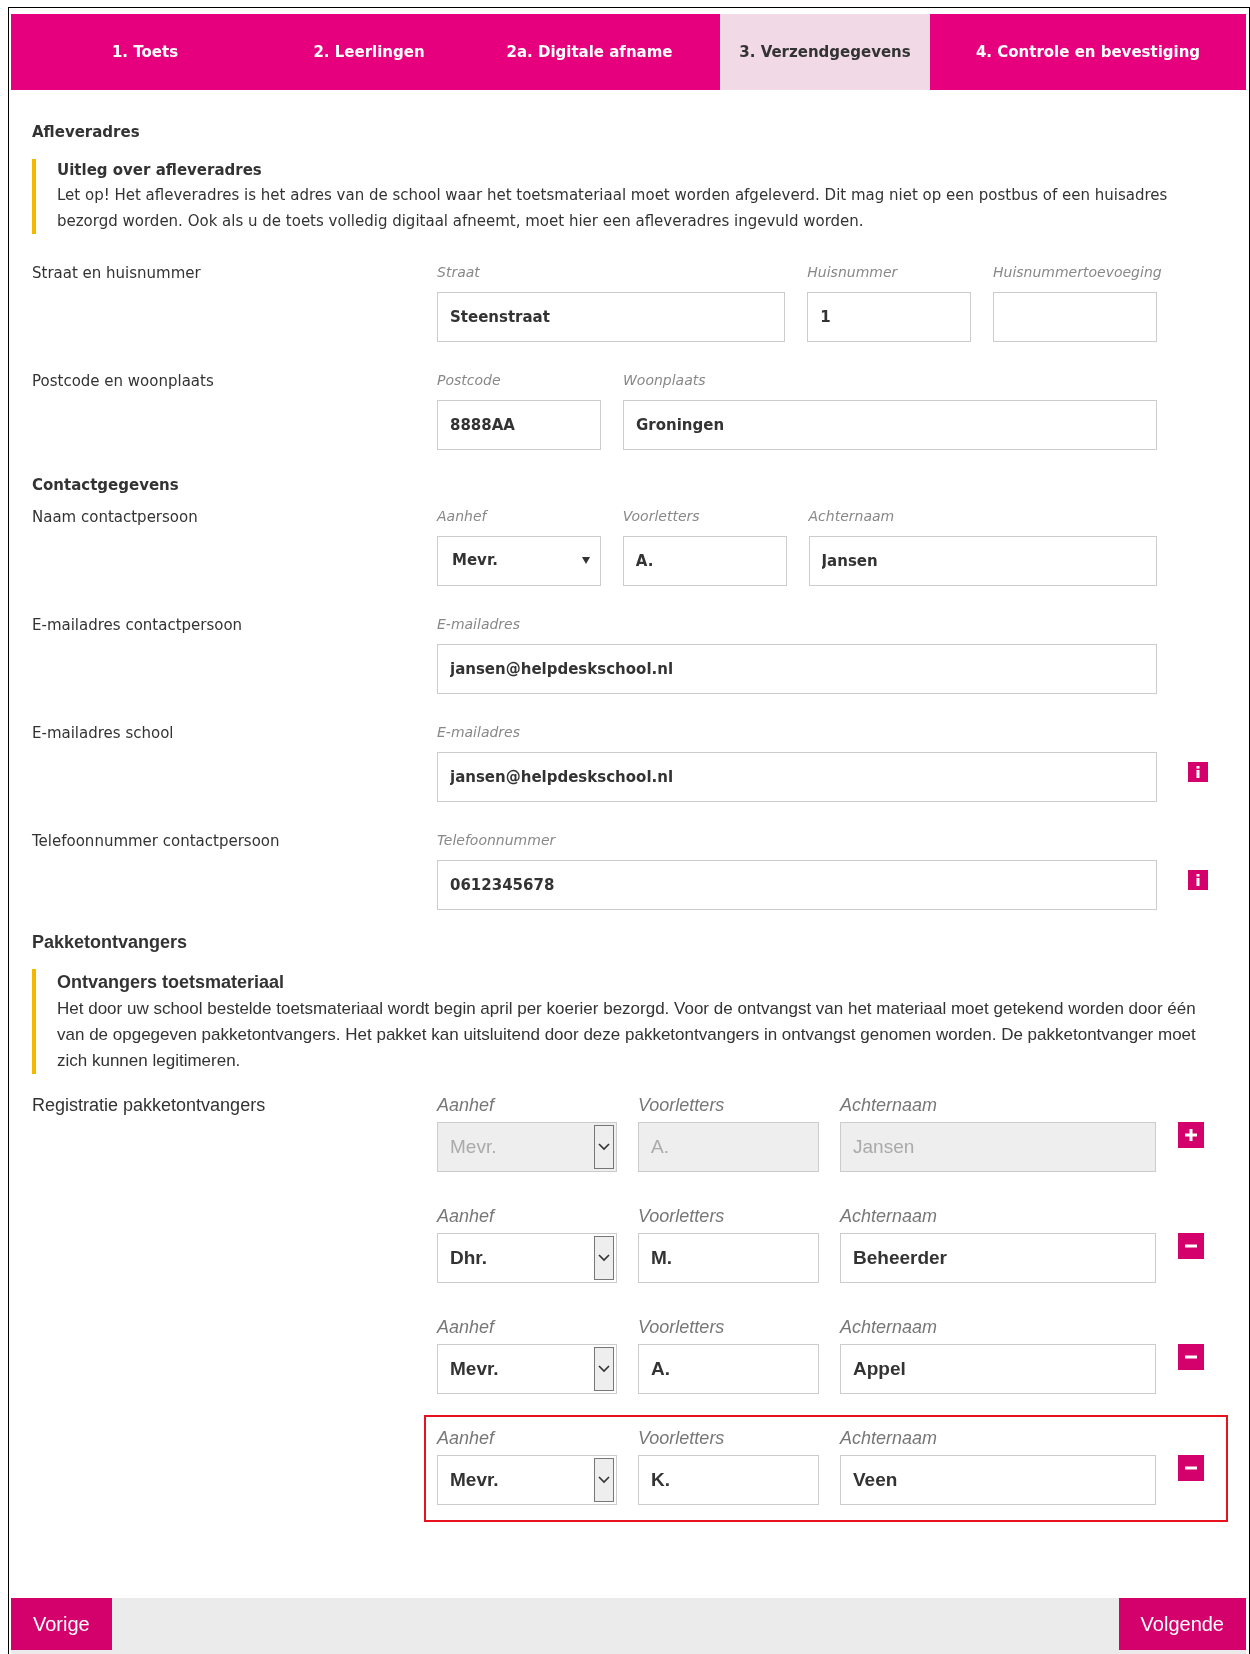 This screenshot has height=1654, width=1250. I want to click on section-heading: Pakketontvangers, so click(110, 942).